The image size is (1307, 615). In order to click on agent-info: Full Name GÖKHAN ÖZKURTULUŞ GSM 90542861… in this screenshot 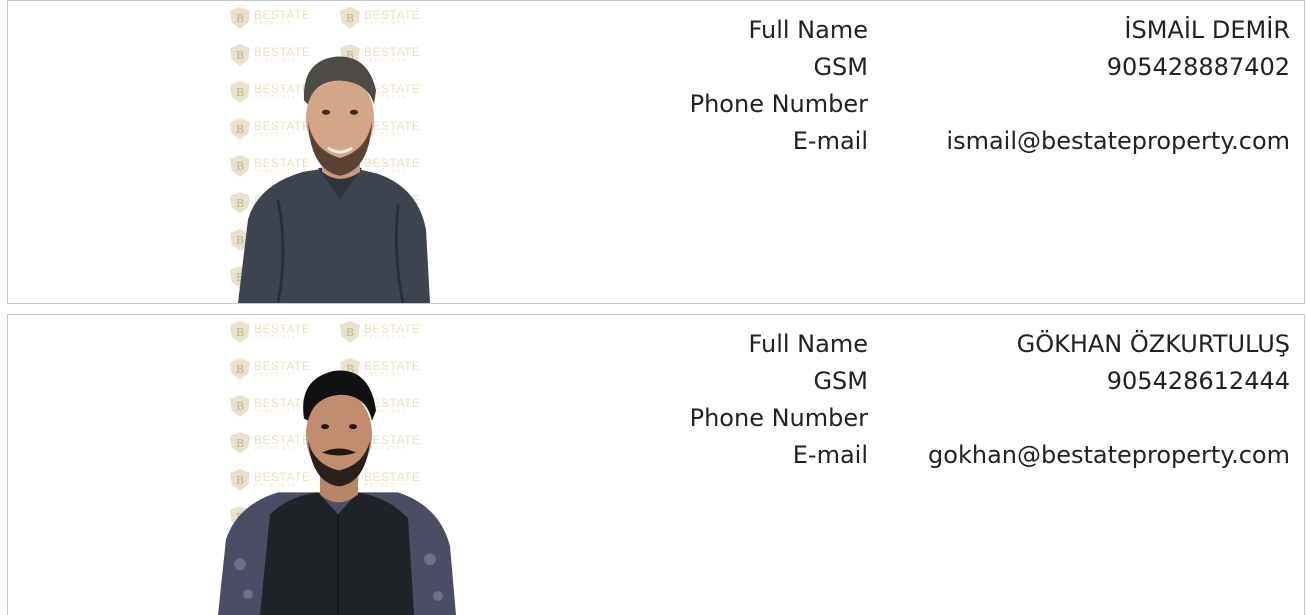, I will do `click(979, 399)`.